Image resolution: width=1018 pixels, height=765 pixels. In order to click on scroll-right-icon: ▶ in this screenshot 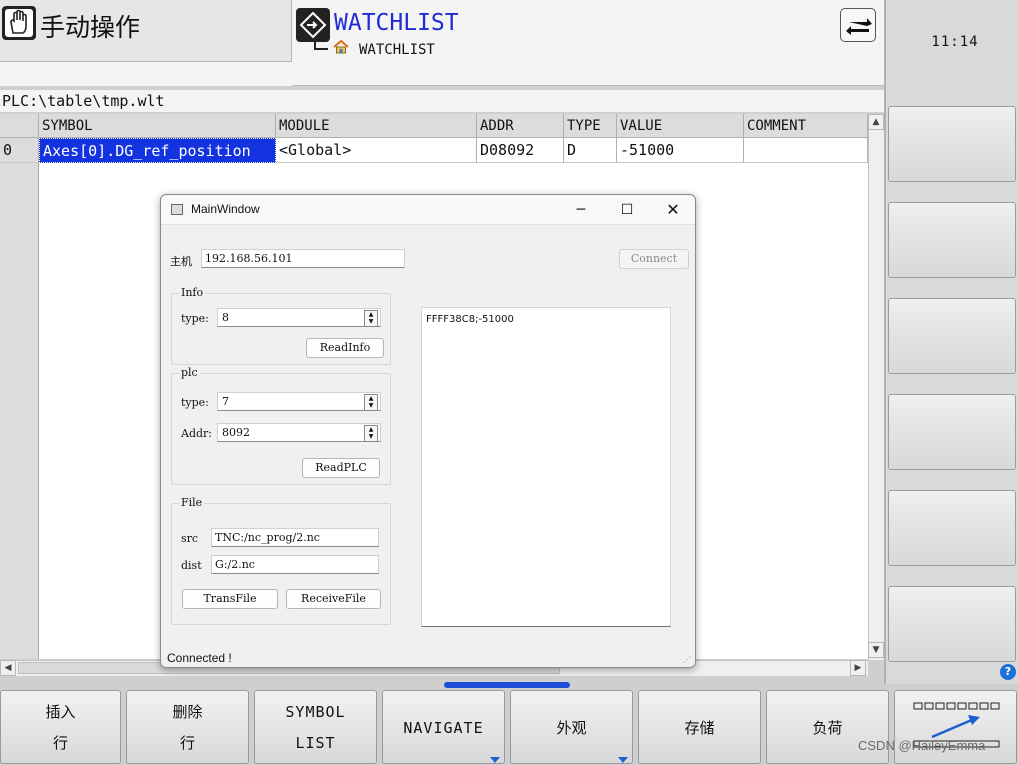, I will do `click(858, 668)`.